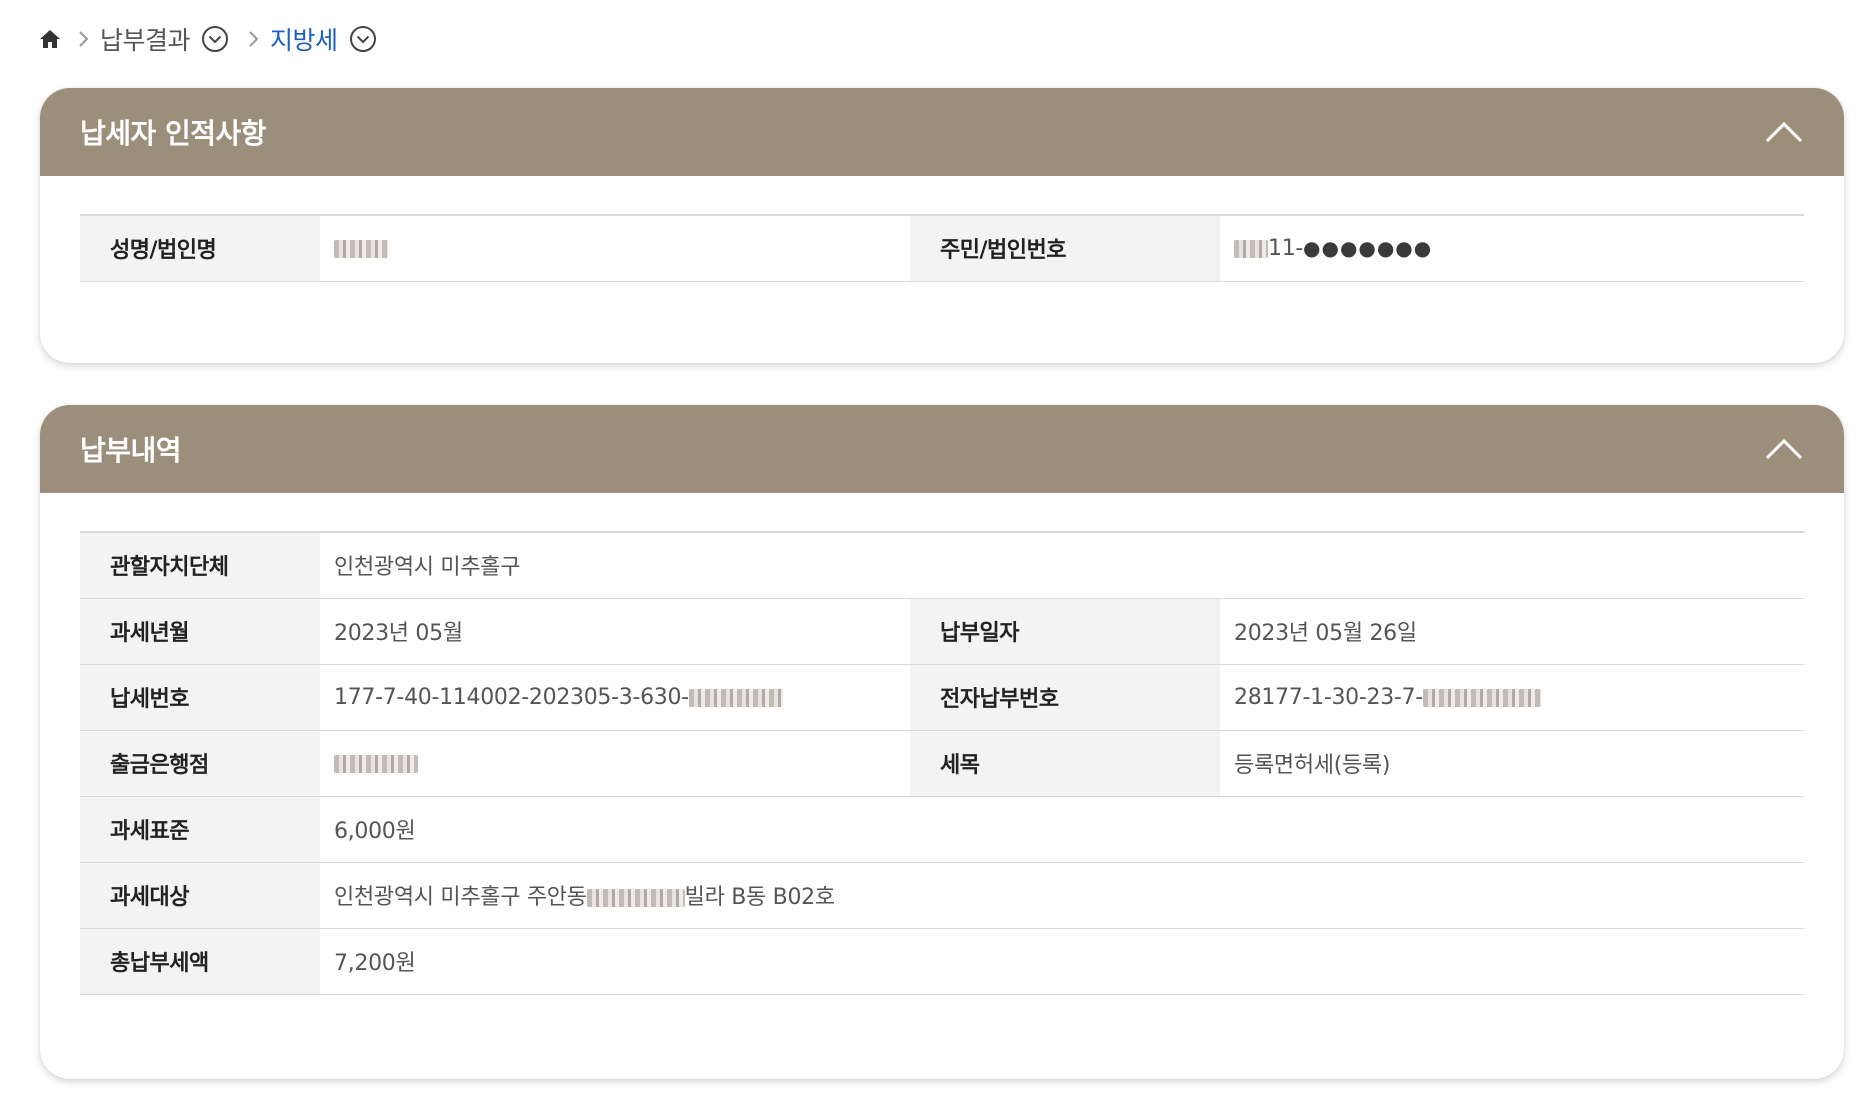  Describe the element at coordinates (460, 897) in the screenshot. I see `tax-object-prefix: 인천광역시 미추홀구 주안동` at that location.